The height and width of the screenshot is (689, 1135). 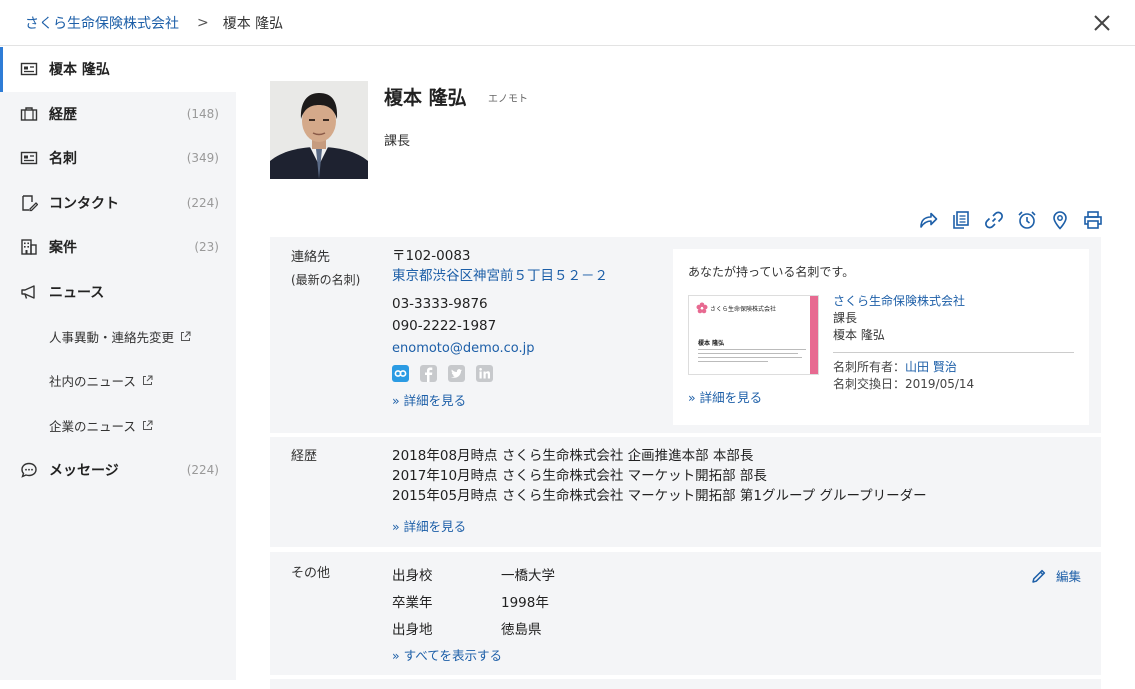 I want to click on facebook-icon, so click(x=428, y=373).